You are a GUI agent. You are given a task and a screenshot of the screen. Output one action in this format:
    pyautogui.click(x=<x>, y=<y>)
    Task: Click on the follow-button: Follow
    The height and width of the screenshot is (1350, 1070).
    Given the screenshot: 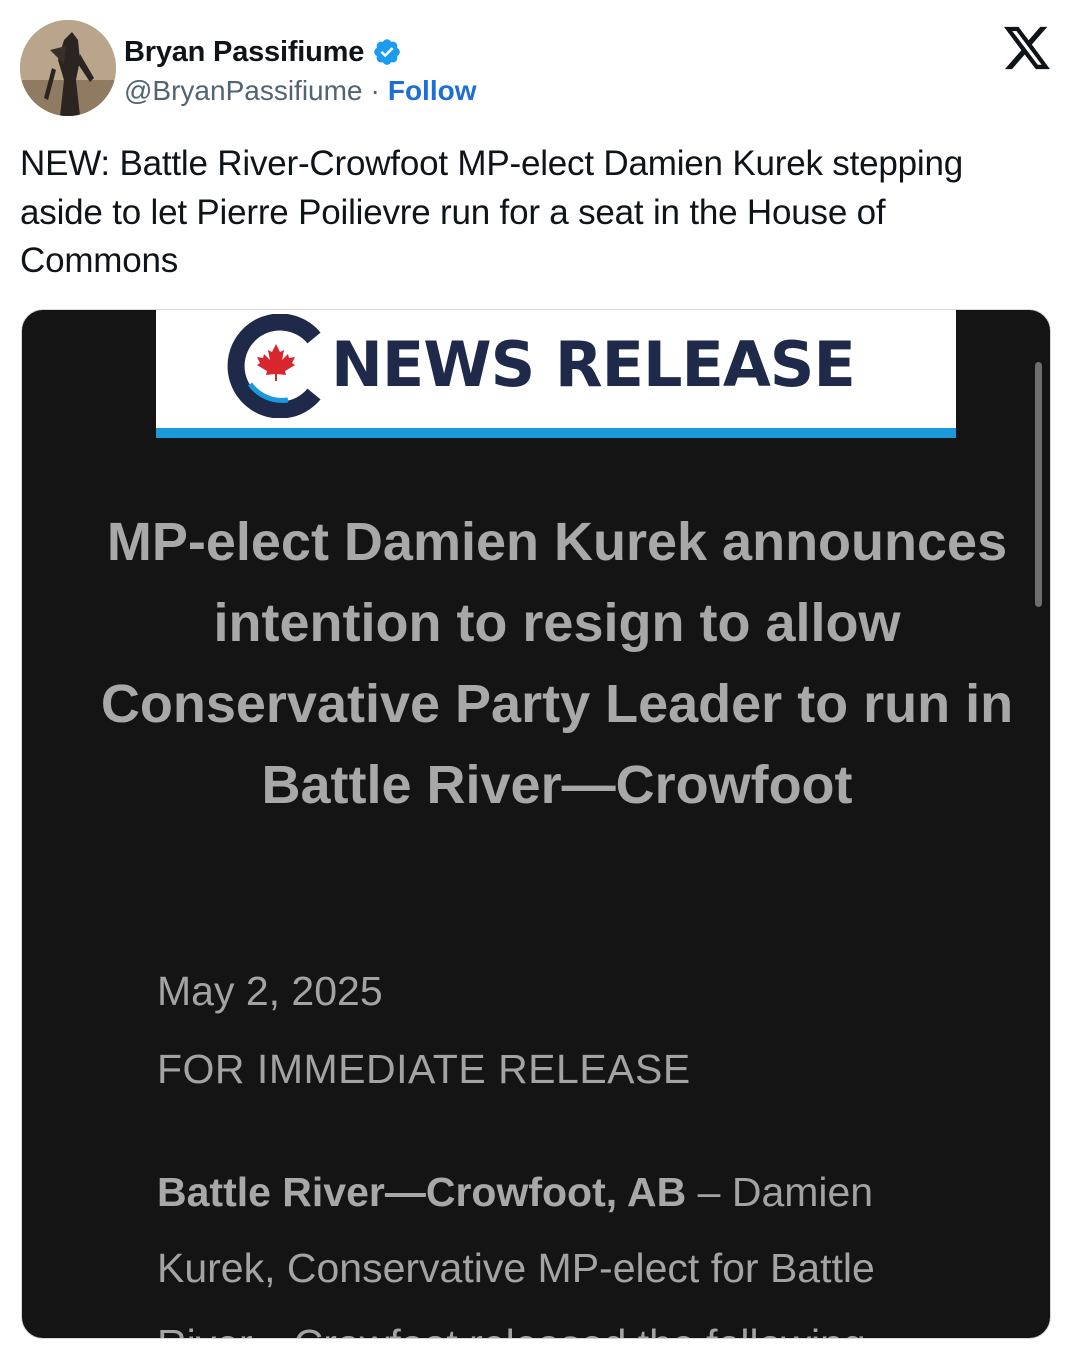 What is the action you would take?
    pyautogui.click(x=432, y=91)
    